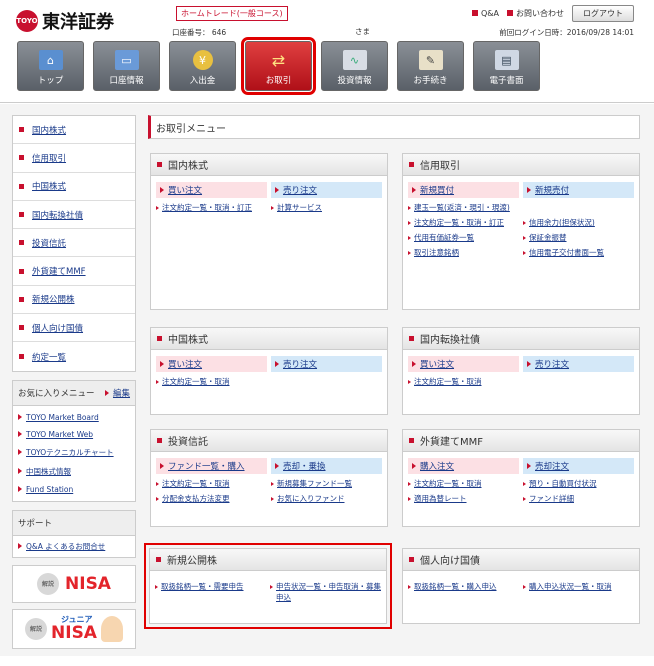 The width and height of the screenshot is (654, 666). Describe the element at coordinates (126, 66) in the screenshot. I see `gnav-account: ▭ 口座情報` at that location.